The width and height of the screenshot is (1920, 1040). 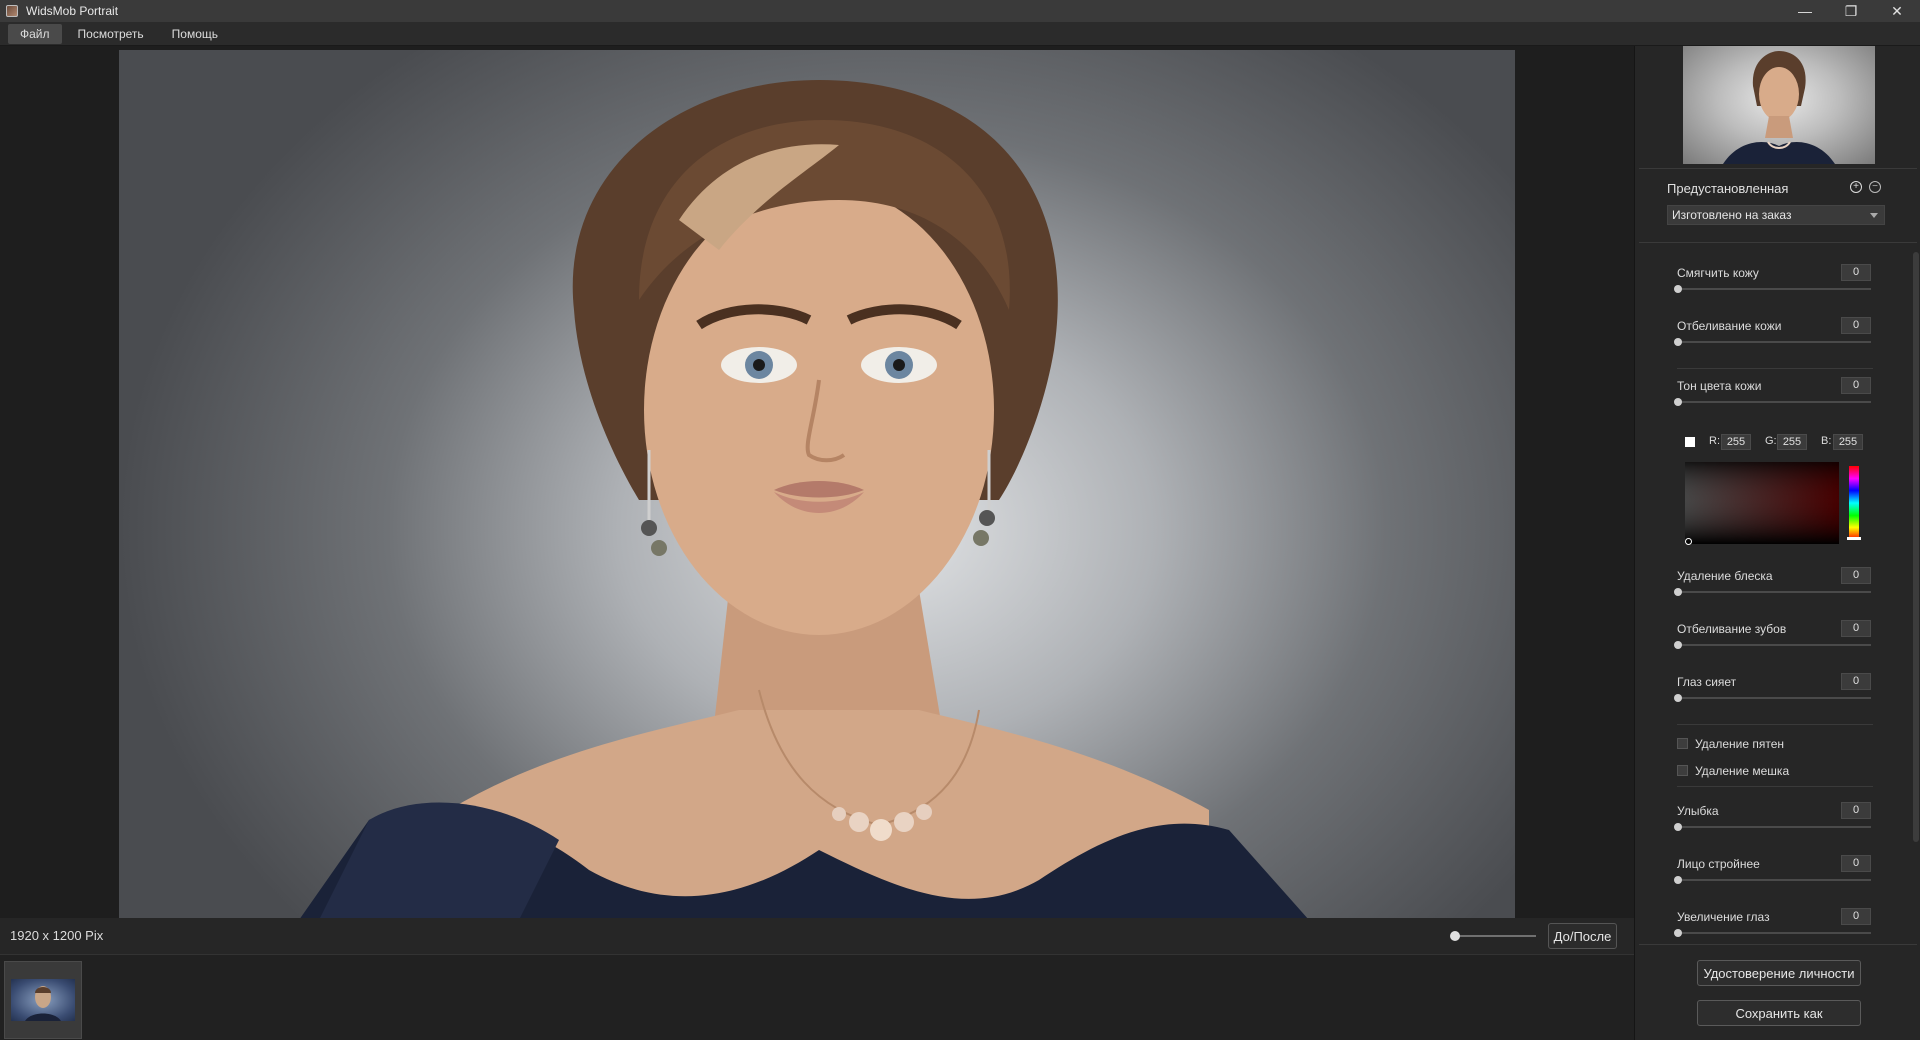 What do you see at coordinates (1779, 973) in the screenshot?
I see `identity-button: Удостоверение личности` at bounding box center [1779, 973].